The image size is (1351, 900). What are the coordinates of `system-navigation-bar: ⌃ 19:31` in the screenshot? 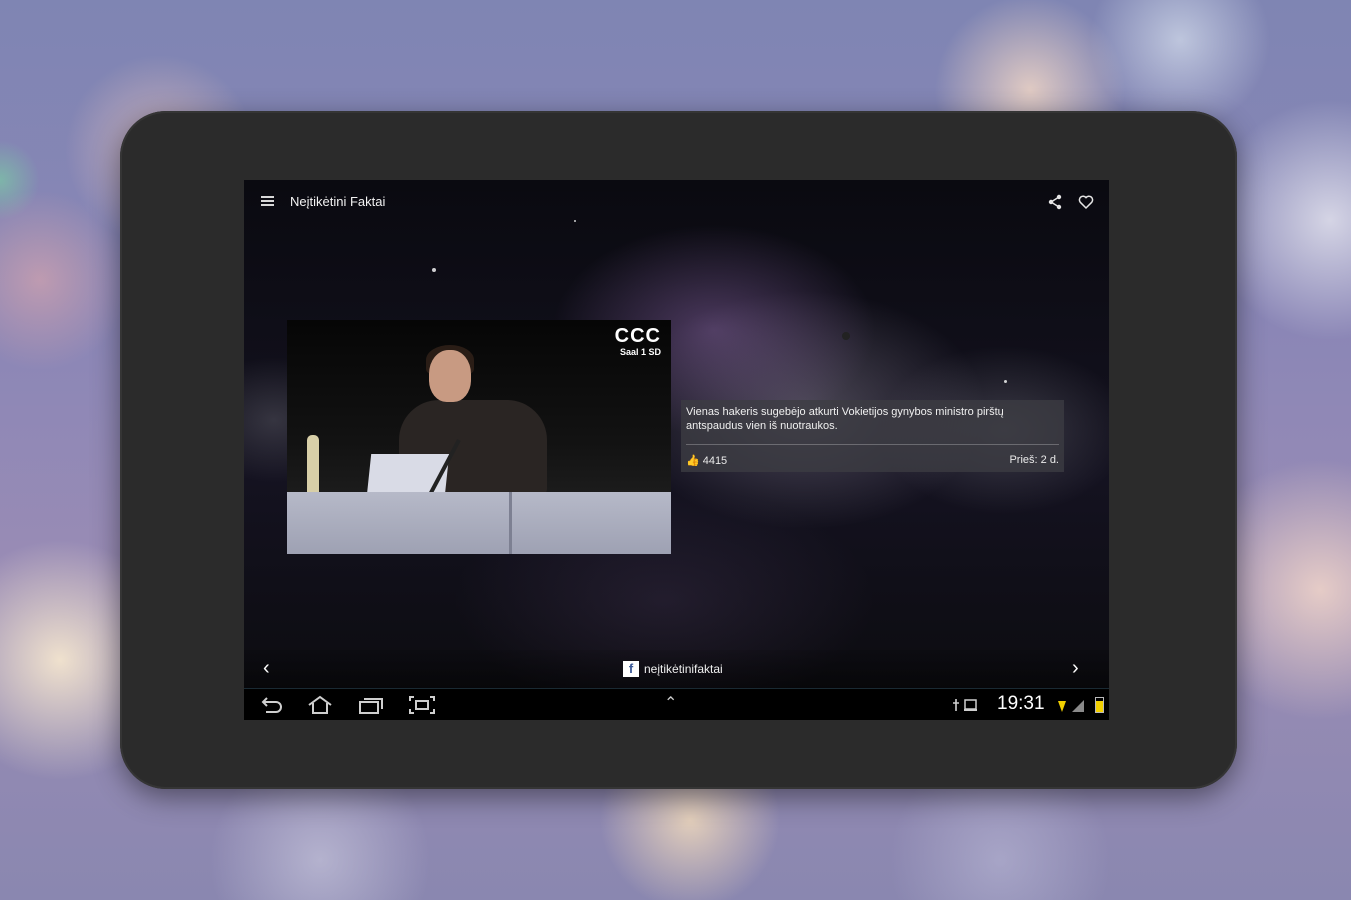 It's located at (676, 704).